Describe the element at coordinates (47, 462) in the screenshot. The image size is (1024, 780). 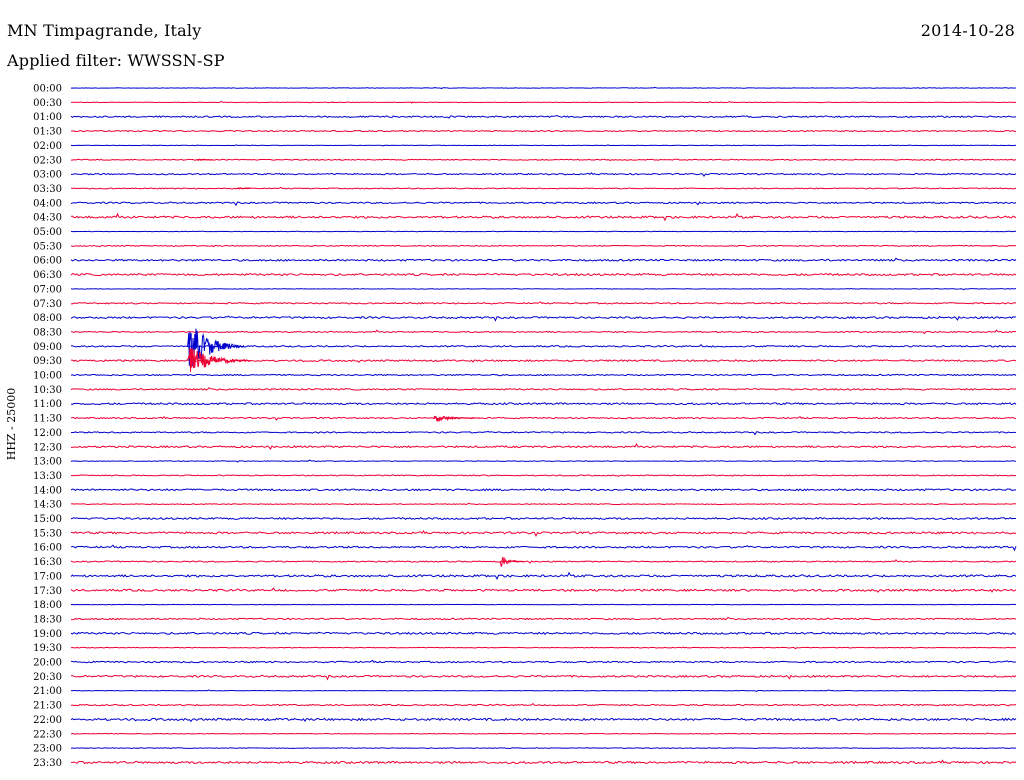
I see `row-label-1300: 13:00` at that location.